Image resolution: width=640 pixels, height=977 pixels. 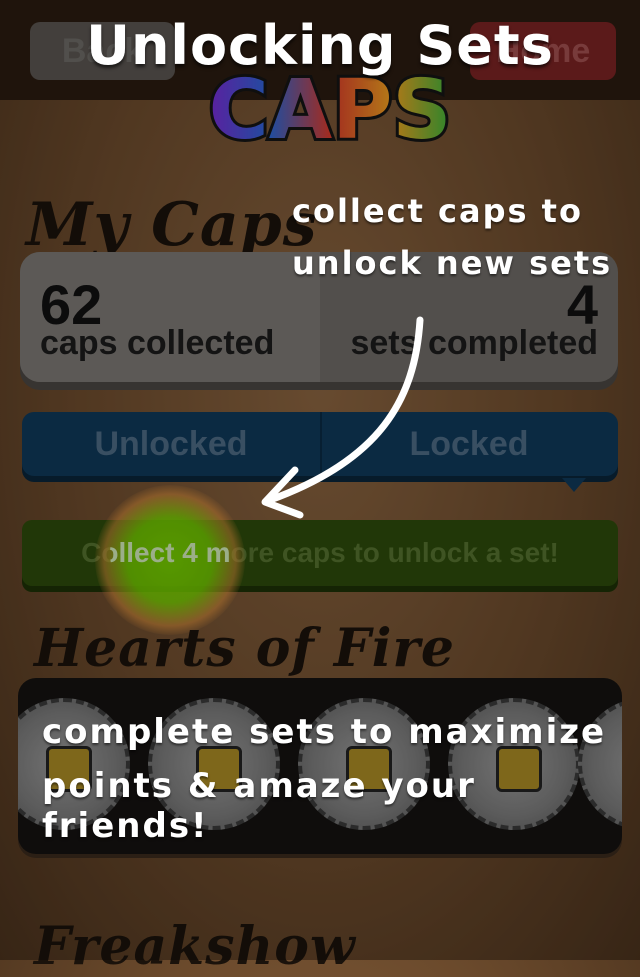 What do you see at coordinates (172, 225) in the screenshot?
I see `my-caps-title: My Caps` at bounding box center [172, 225].